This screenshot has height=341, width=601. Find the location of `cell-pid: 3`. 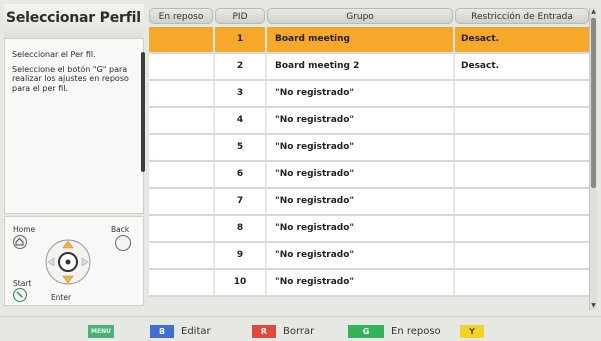

cell-pid: 3 is located at coordinates (240, 93).